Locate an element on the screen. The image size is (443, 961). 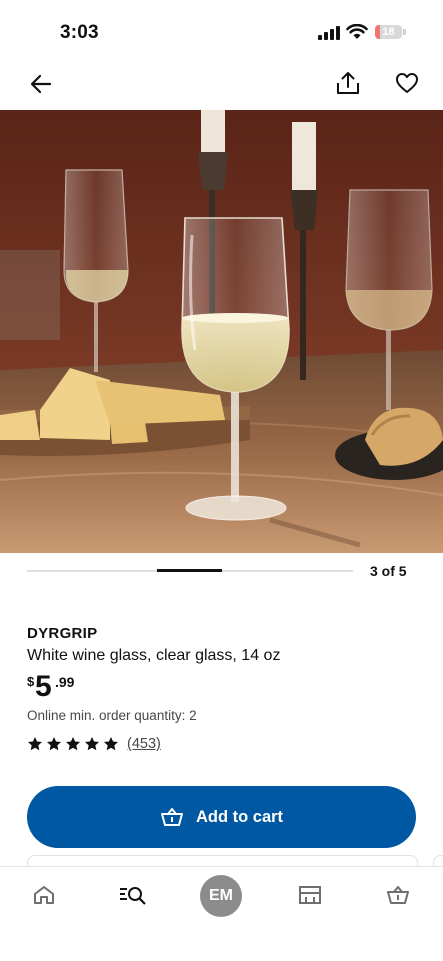
wifi-icon is located at coordinates (357, 31).